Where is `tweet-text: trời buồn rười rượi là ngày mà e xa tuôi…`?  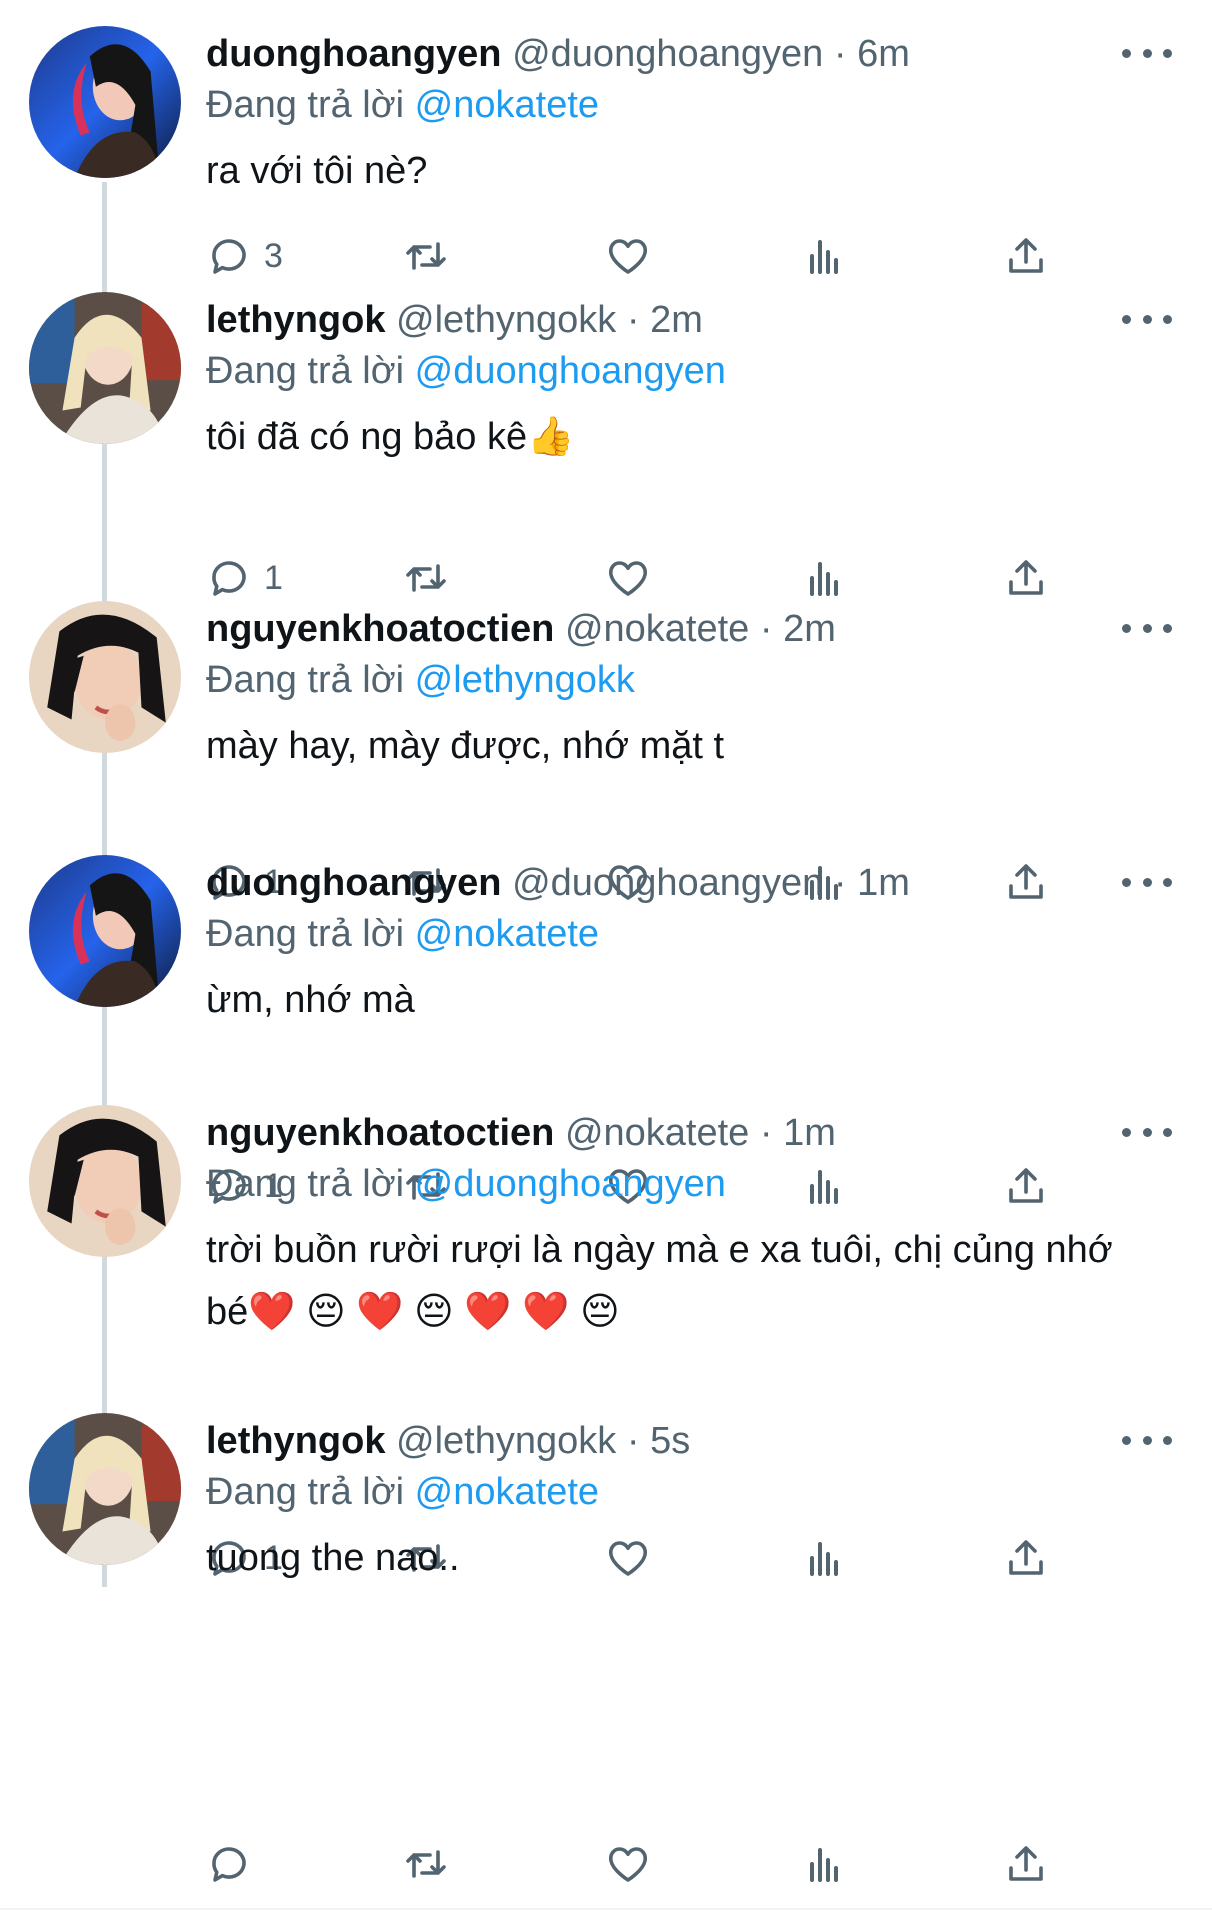 tweet-text: trời buồn rười rượi là ngày mà e xa tuôi… is located at coordinates (659, 1281).